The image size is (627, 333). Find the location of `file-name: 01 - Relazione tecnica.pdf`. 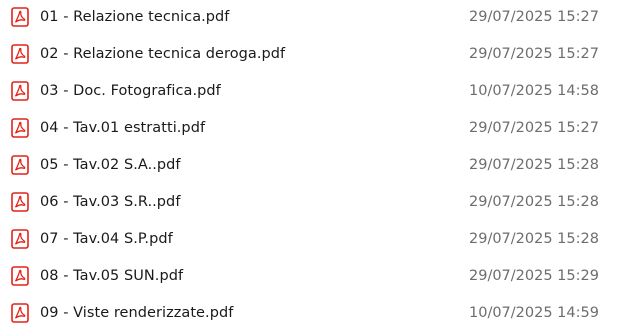

file-name: 01 - Relazione tecnica.pdf is located at coordinates (135, 17).